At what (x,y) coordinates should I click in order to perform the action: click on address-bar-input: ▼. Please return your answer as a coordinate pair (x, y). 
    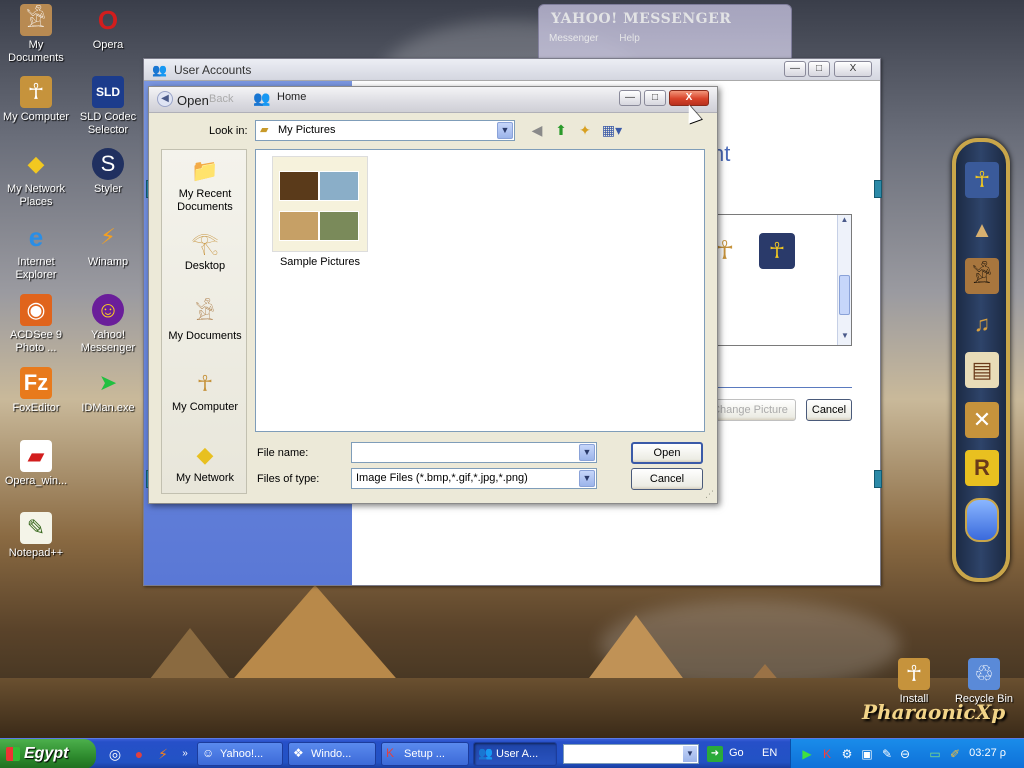
    Looking at the image, I should click on (631, 754).